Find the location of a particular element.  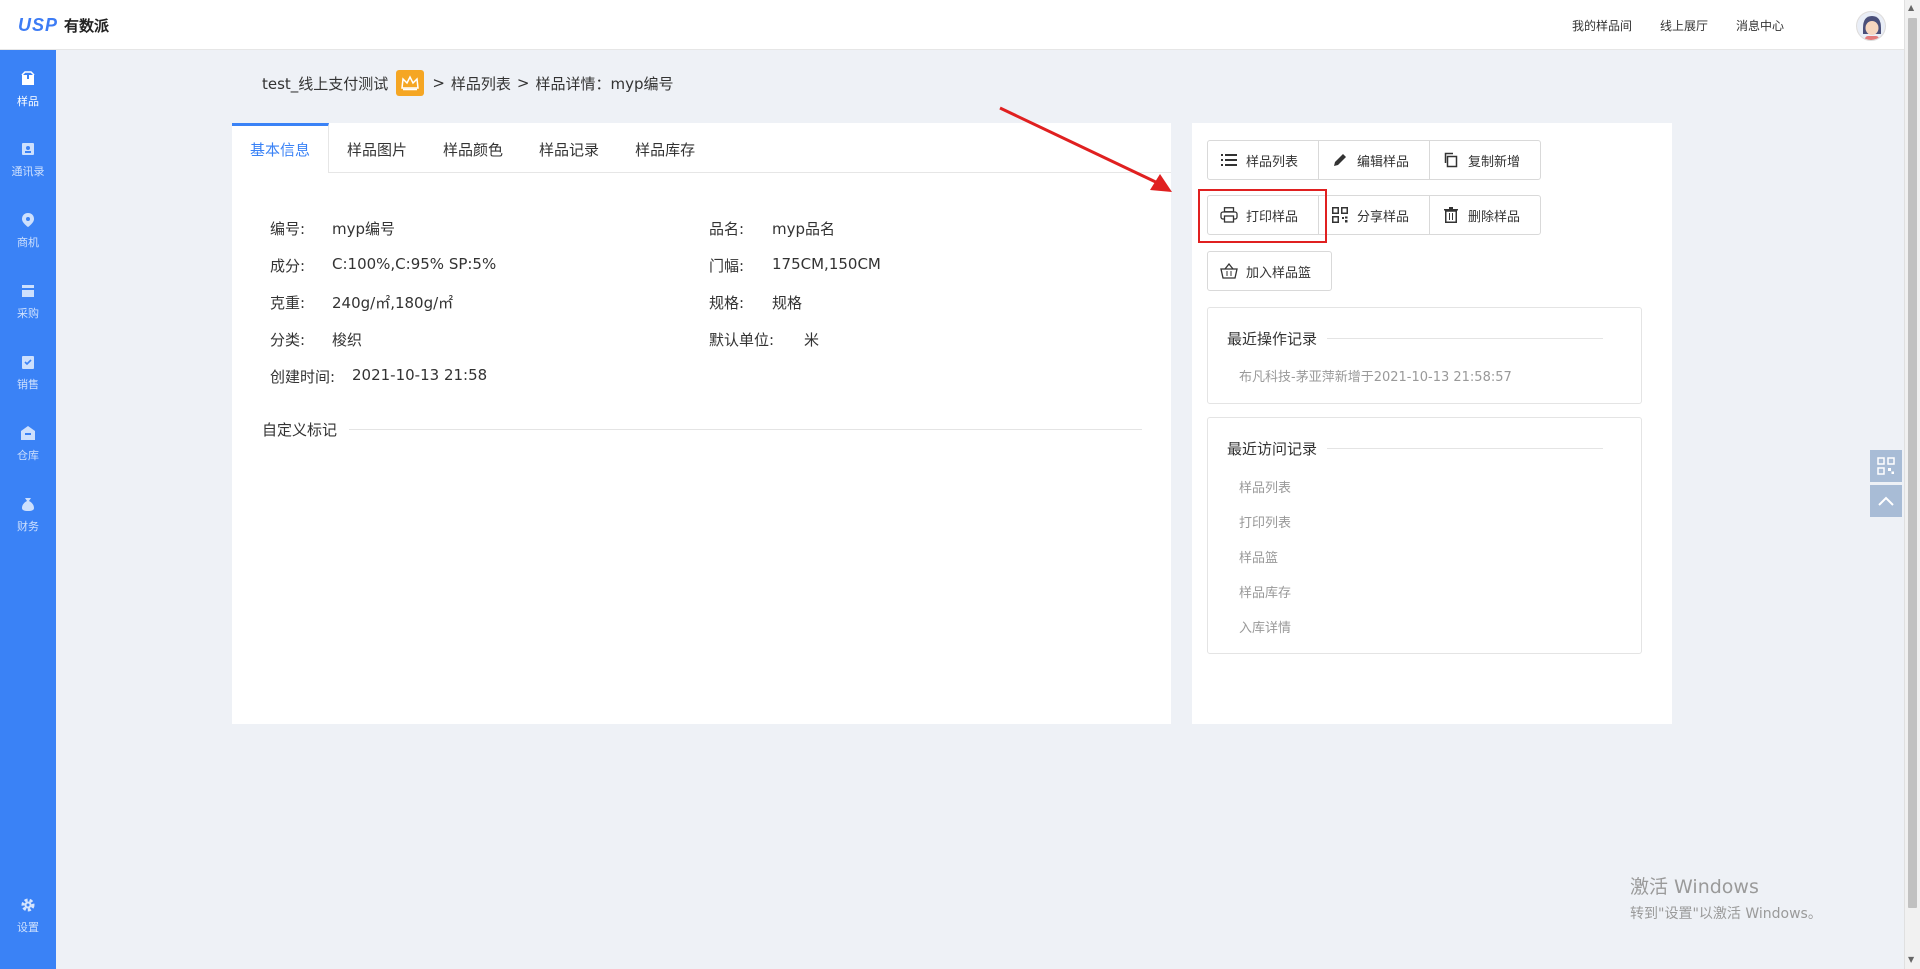

info-value: myp编号 is located at coordinates (364, 229).